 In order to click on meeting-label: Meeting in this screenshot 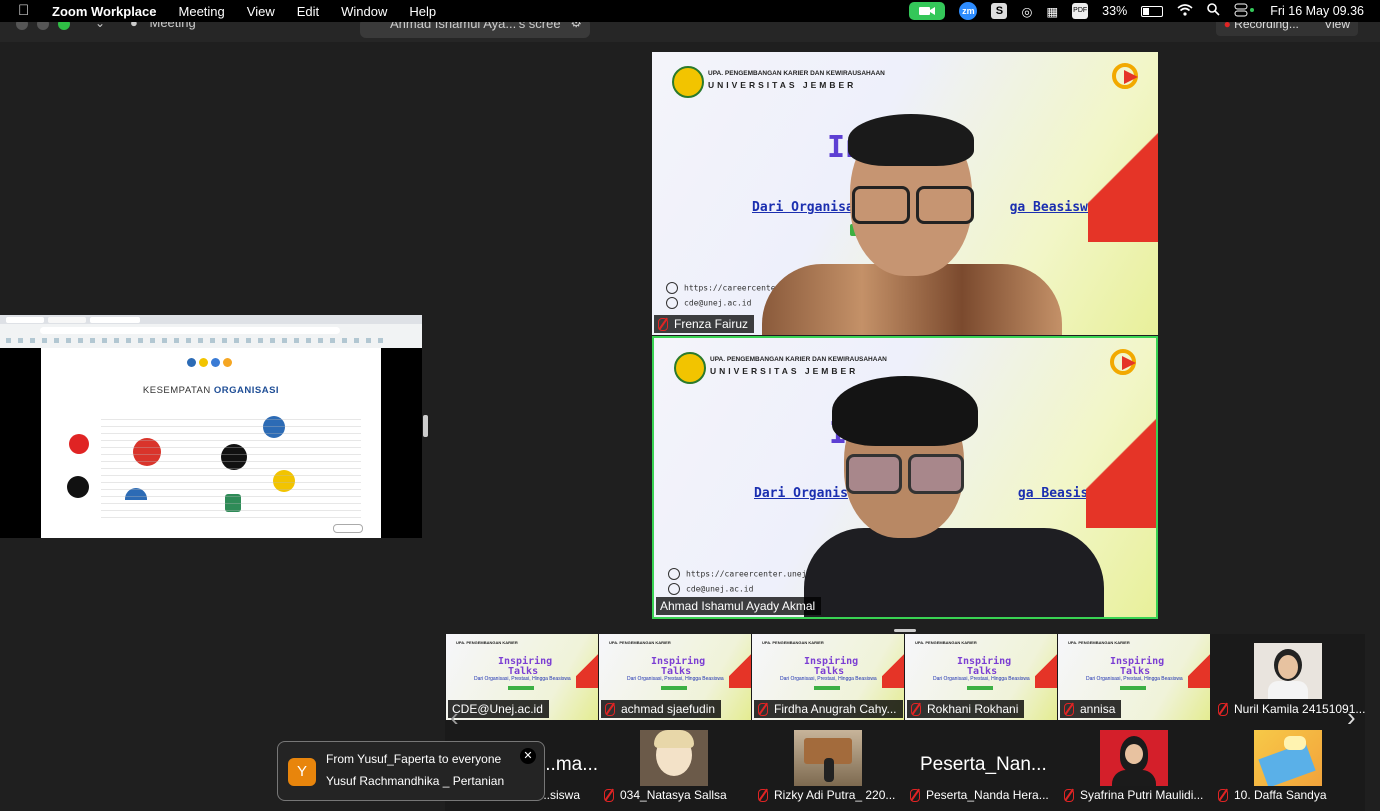, I will do `click(172, 26)`.